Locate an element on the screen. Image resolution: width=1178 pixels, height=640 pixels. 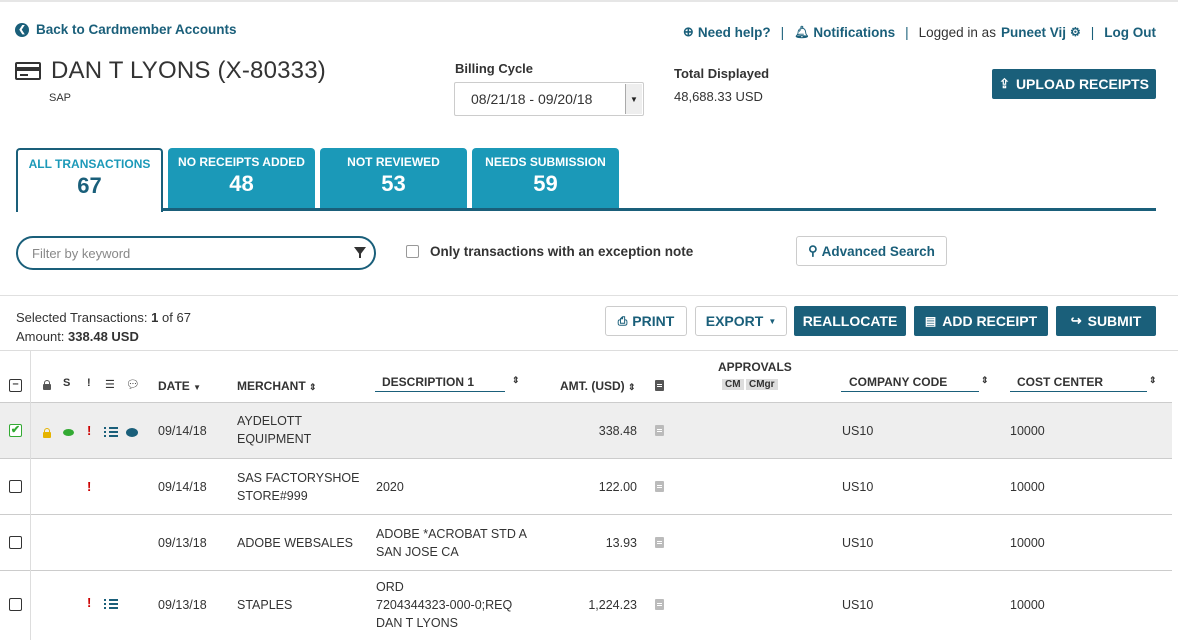
tab-count: 67 is located at coordinates (89, 185).